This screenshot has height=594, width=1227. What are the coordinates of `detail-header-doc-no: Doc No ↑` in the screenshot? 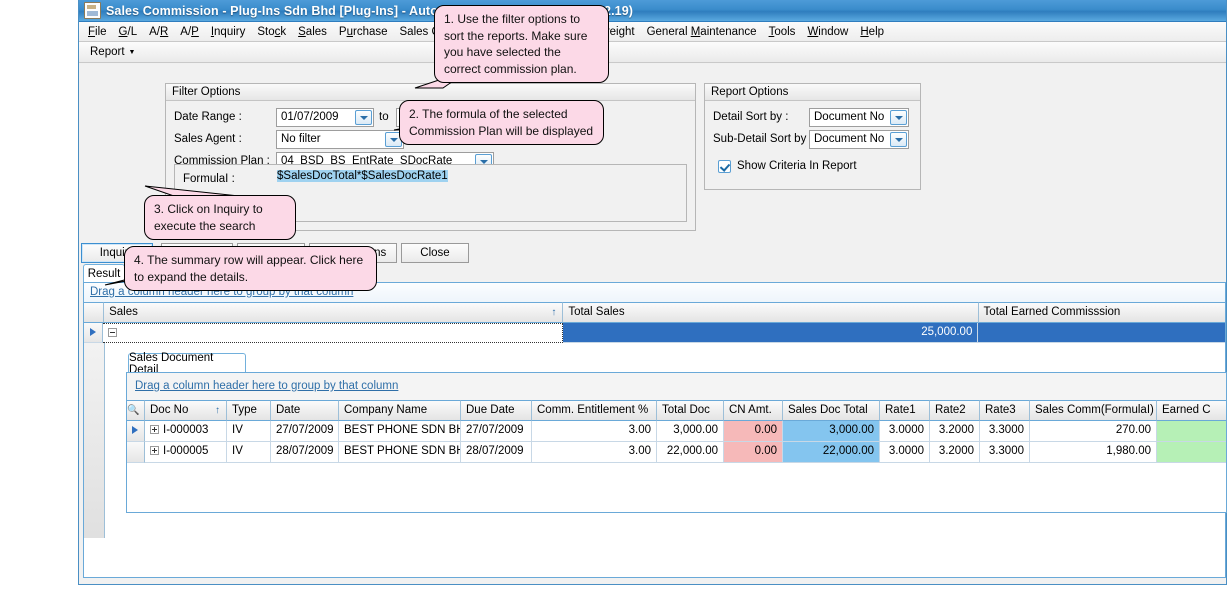 It's located at (186, 410).